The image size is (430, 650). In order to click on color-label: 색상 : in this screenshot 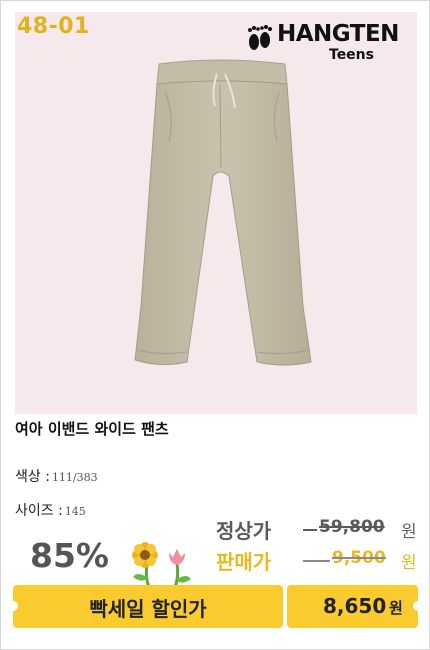, I will do `click(32, 477)`.